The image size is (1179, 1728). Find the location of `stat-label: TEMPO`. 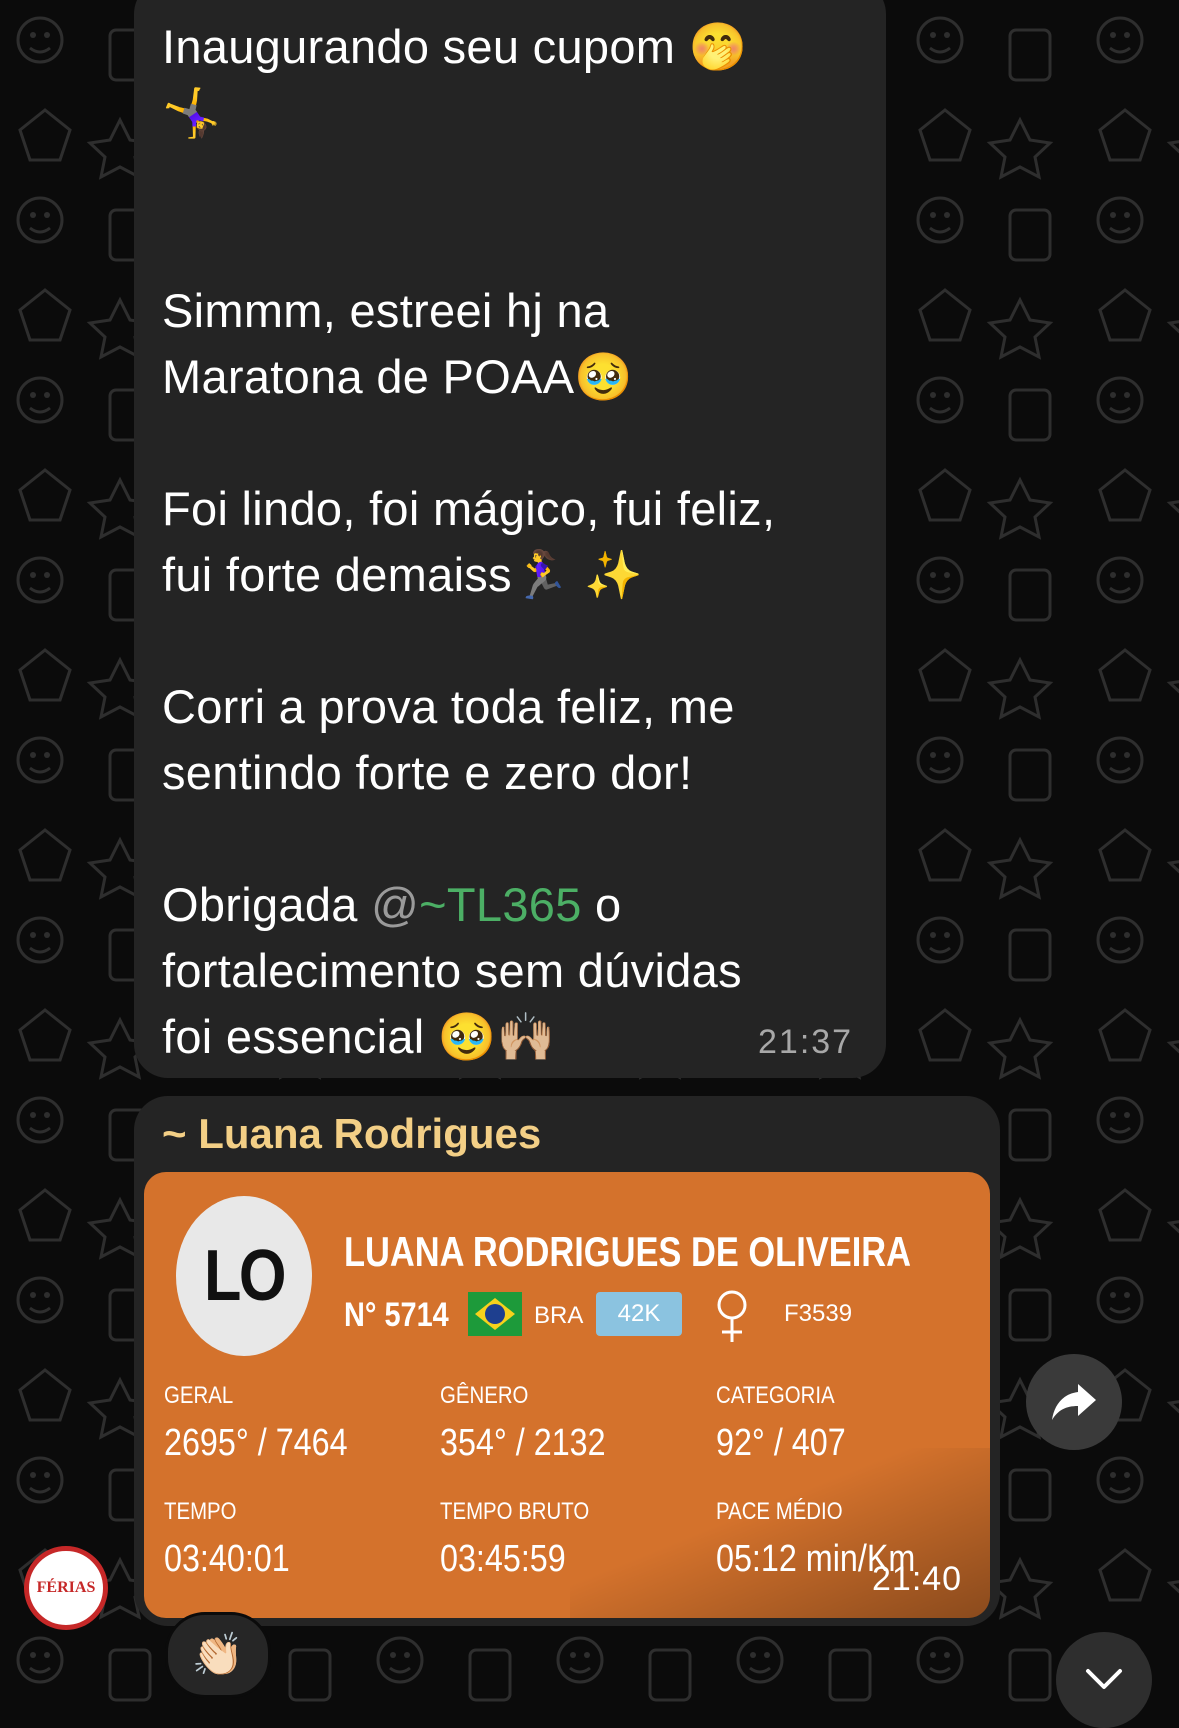

stat-label: TEMPO is located at coordinates (200, 1511).